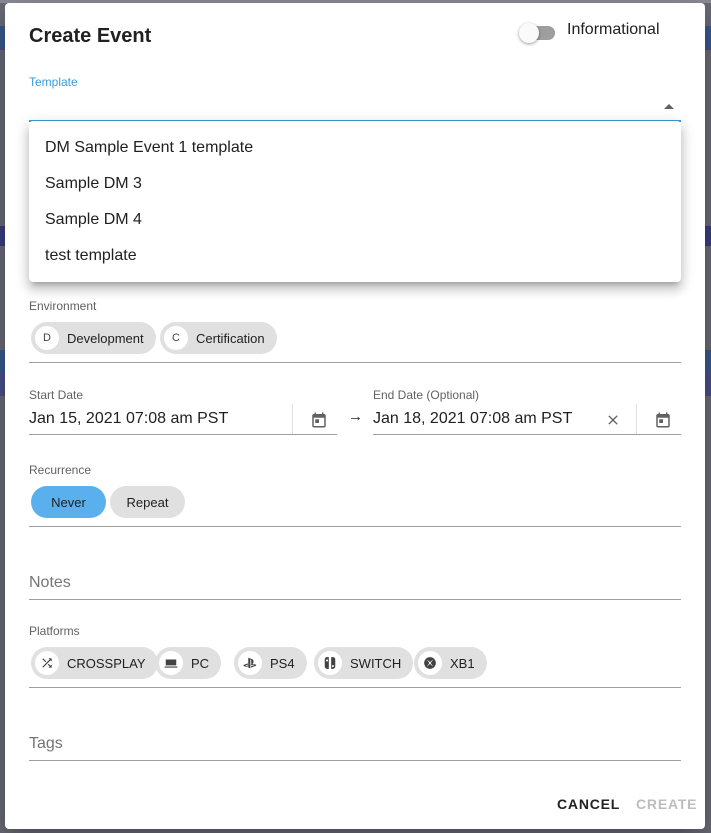 The height and width of the screenshot is (833, 711). I want to click on template-select, so click(355, 106).